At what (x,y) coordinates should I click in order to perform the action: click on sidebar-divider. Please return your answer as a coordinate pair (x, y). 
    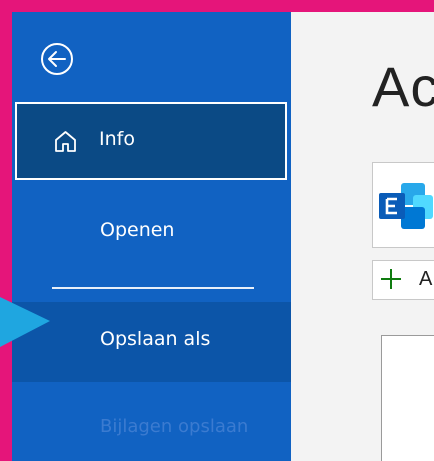
    Looking at the image, I should click on (153, 288).